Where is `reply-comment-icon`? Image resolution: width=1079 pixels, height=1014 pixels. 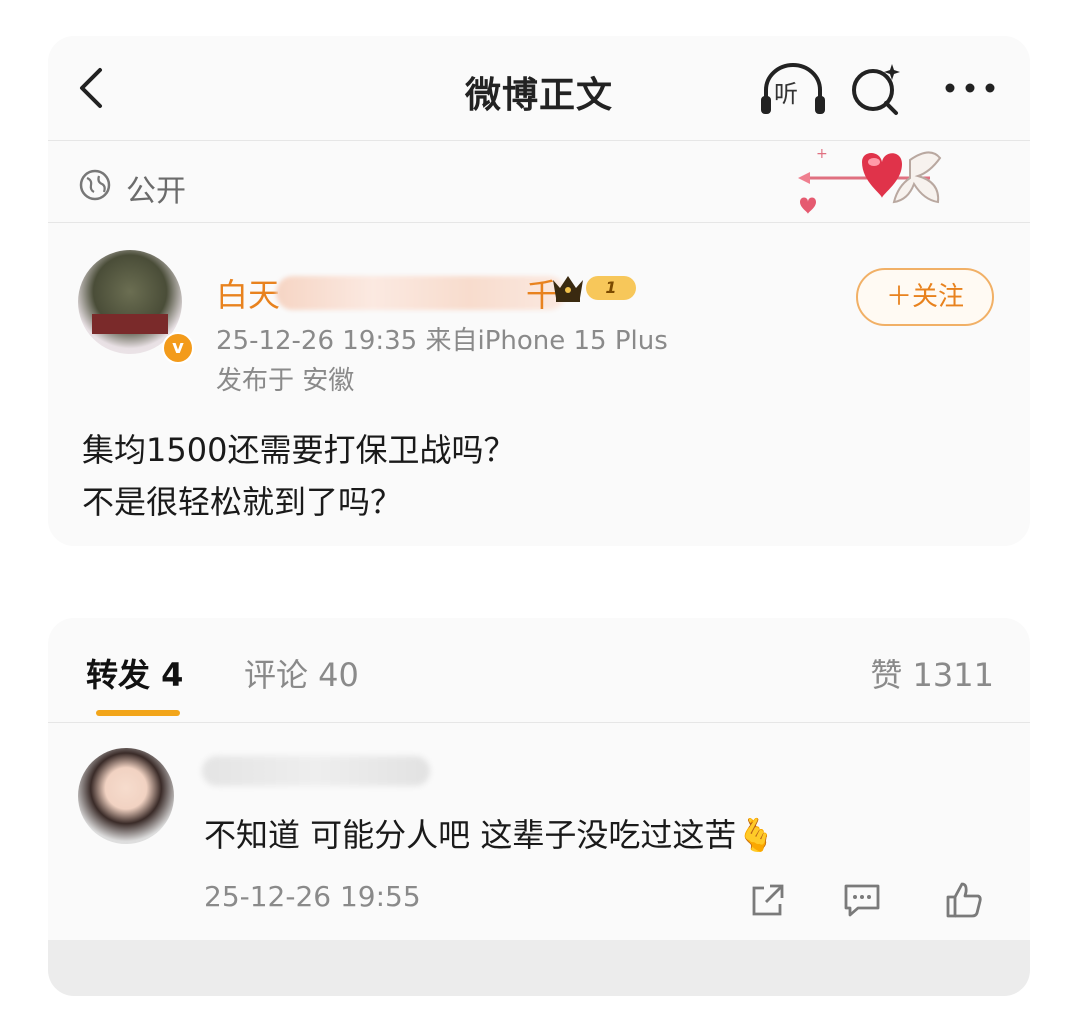 reply-comment-icon is located at coordinates (862, 900).